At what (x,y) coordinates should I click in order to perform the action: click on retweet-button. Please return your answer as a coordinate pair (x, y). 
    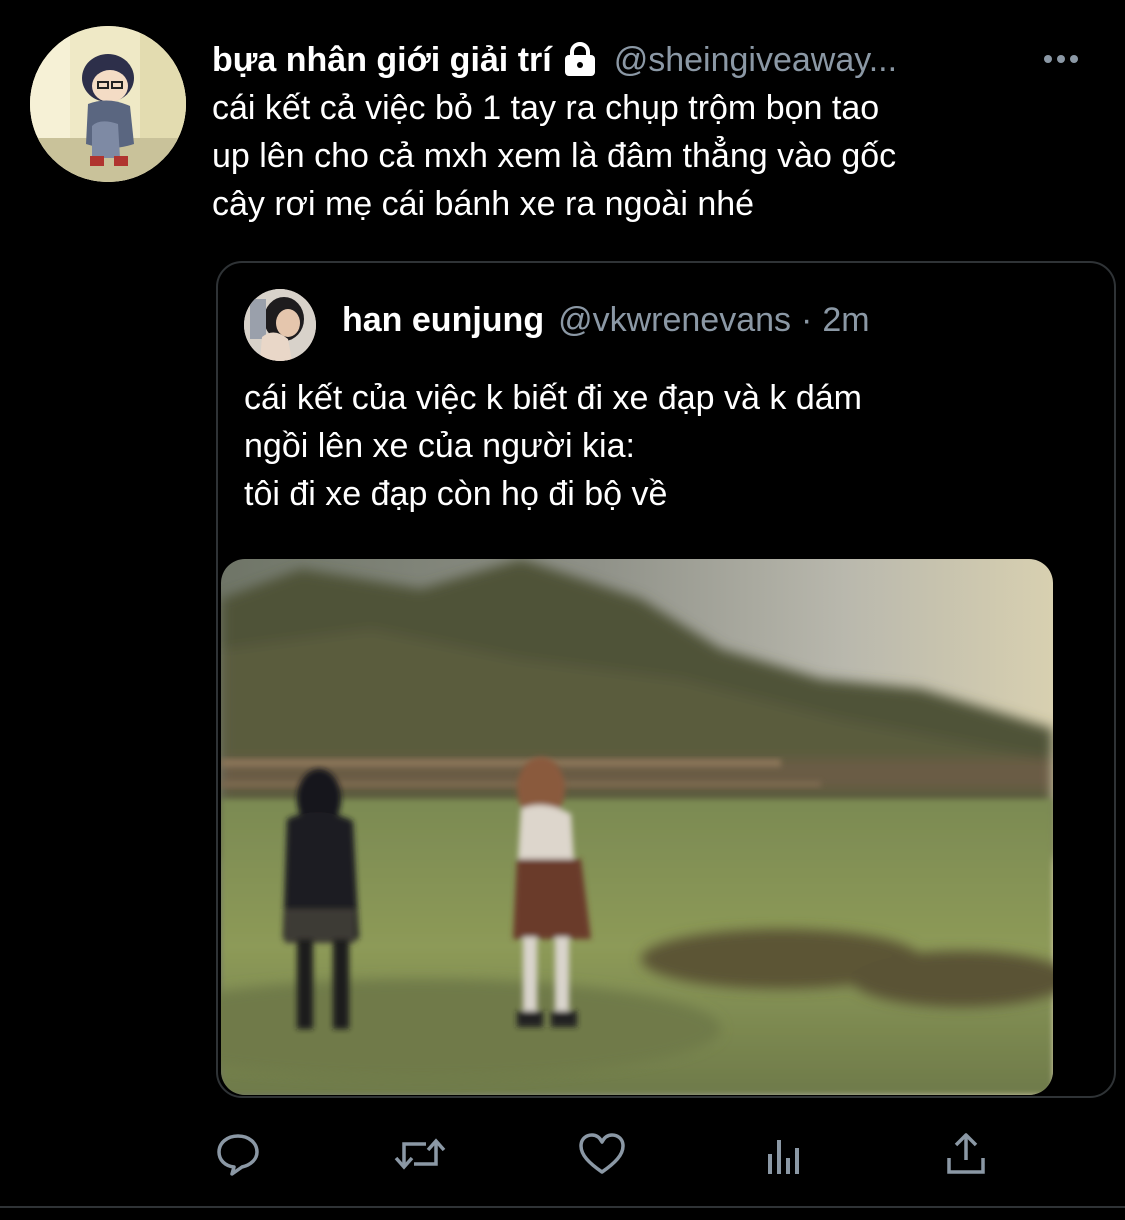
    Looking at the image, I should click on (420, 1154).